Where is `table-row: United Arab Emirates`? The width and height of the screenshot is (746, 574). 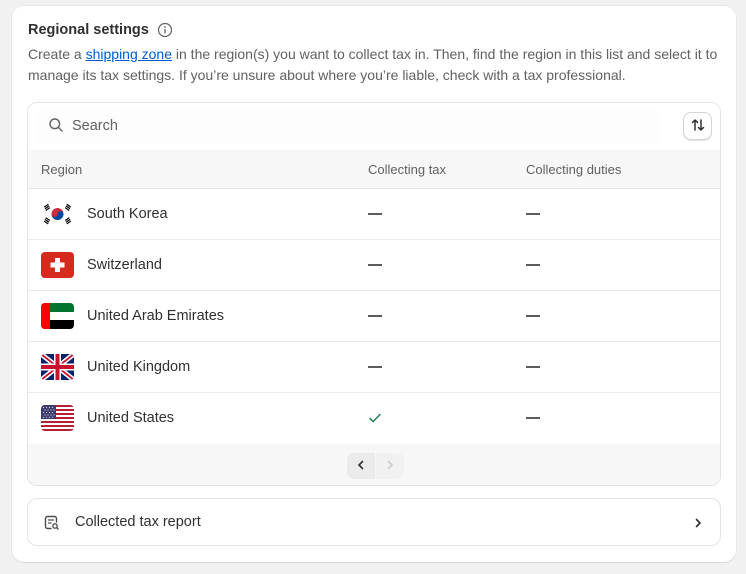
table-row: United Arab Emirates is located at coordinates (374, 316).